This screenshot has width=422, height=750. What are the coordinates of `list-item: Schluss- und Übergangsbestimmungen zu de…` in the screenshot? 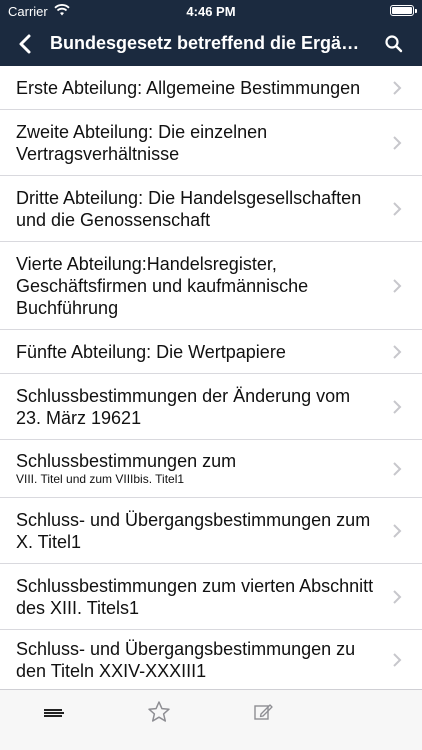 It's located at (211, 659).